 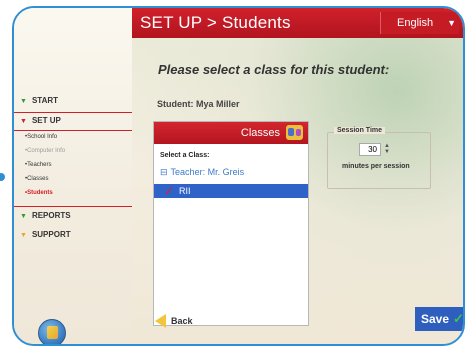 I want to click on classes-icon, so click(x=294, y=132).